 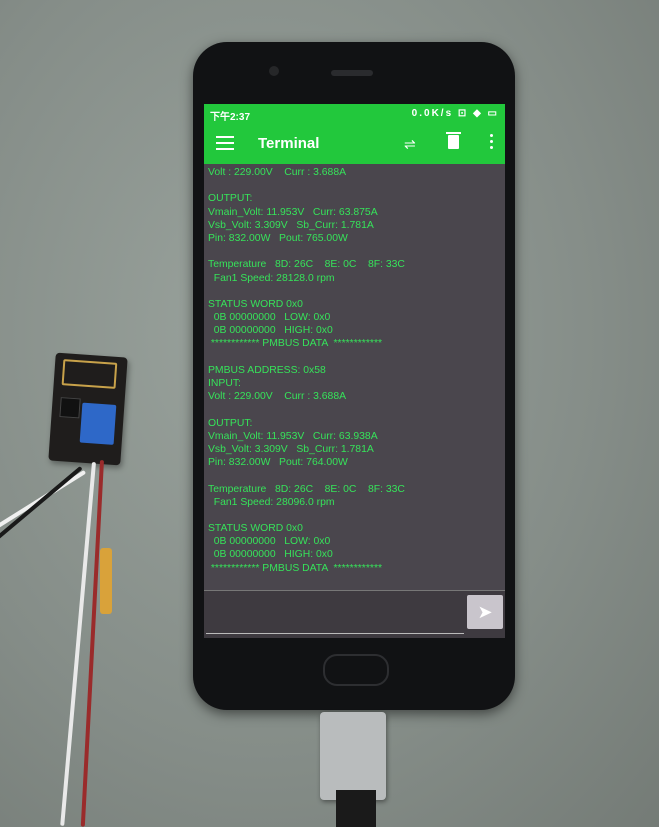 I want to click on send-icon: ➤, so click(x=485, y=612).